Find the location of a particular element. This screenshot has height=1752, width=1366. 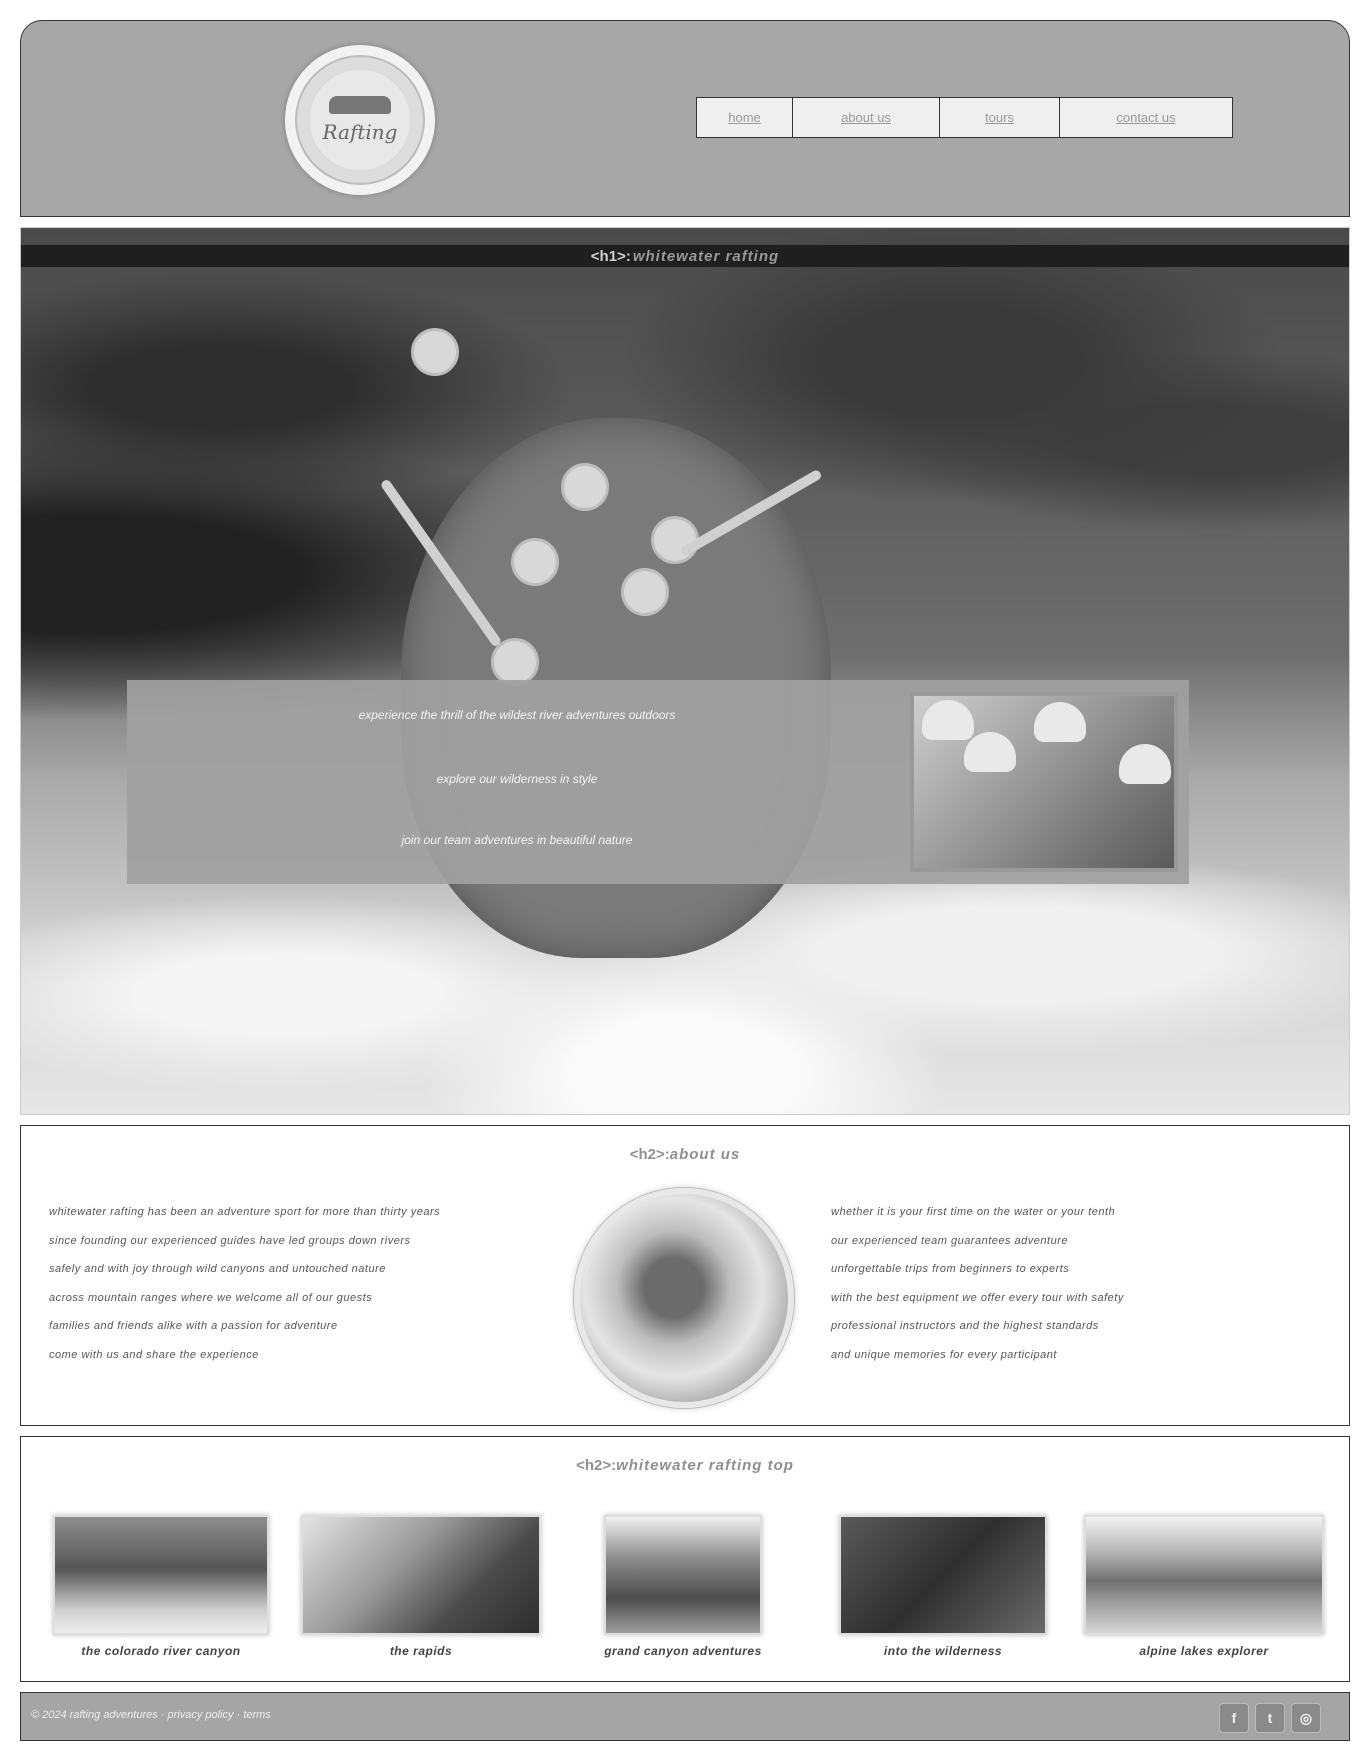

logo-text: Rafting is located at coordinates (360, 132).